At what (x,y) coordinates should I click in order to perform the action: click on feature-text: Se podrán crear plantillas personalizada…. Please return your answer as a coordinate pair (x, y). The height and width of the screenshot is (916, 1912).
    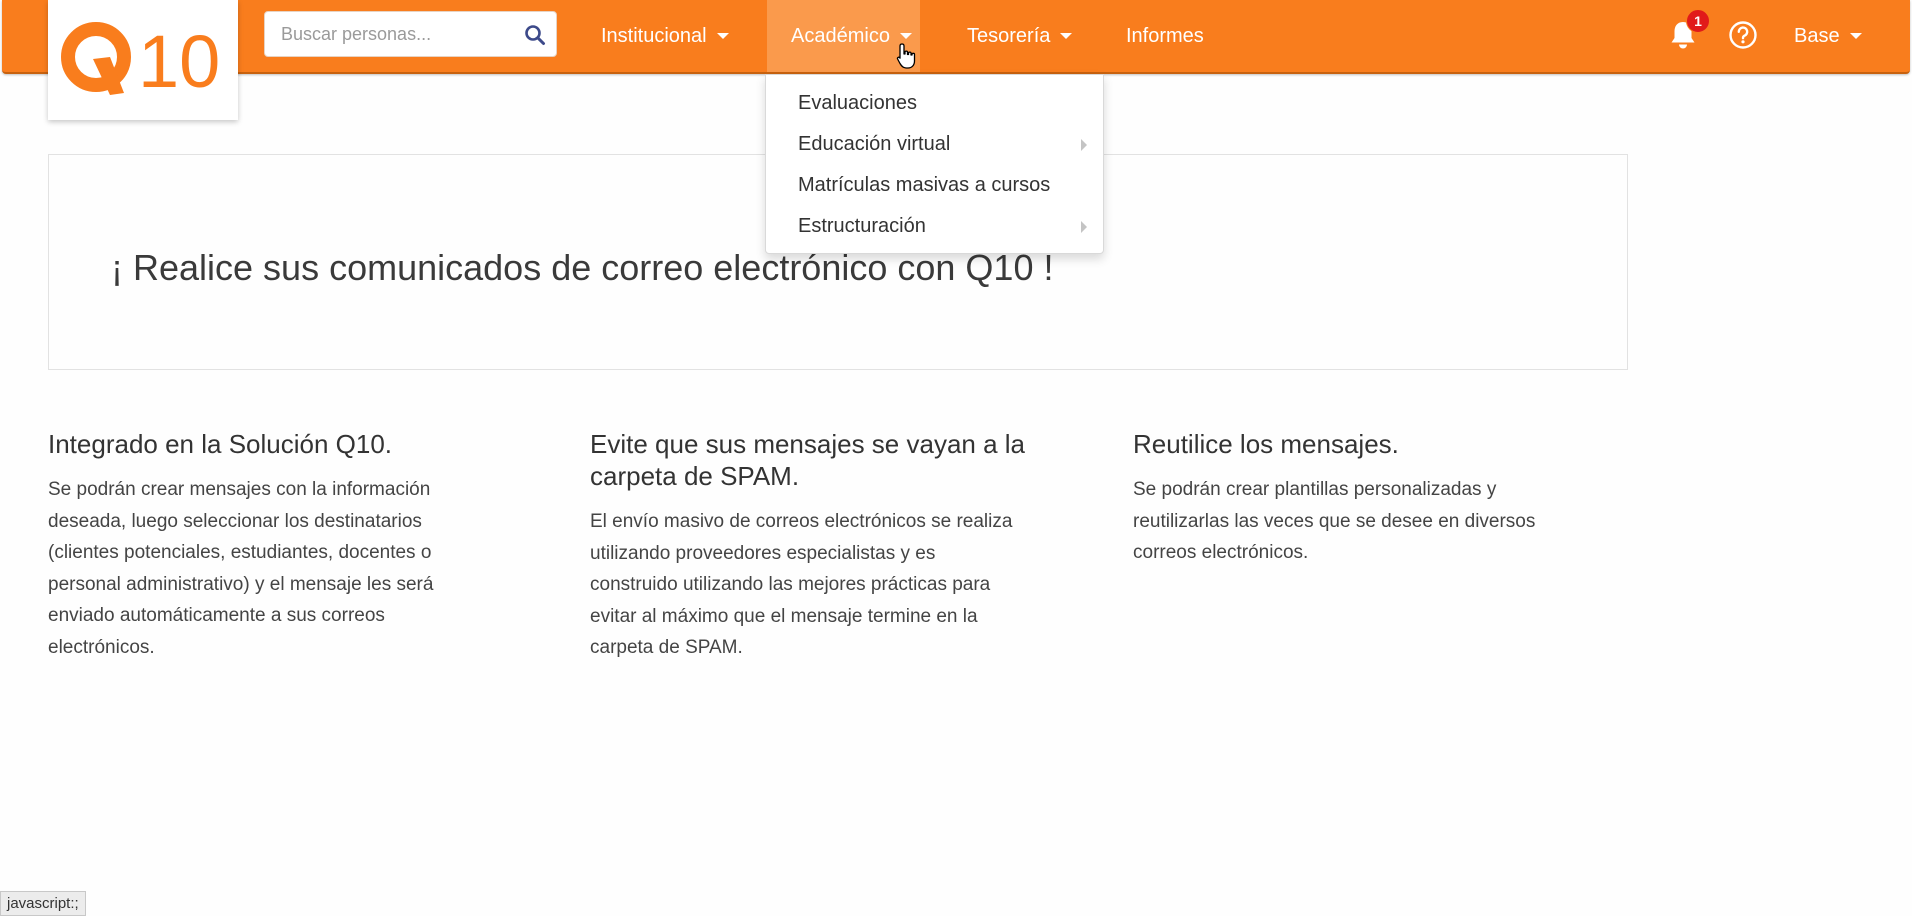
    Looking at the image, I should click on (1393, 521).